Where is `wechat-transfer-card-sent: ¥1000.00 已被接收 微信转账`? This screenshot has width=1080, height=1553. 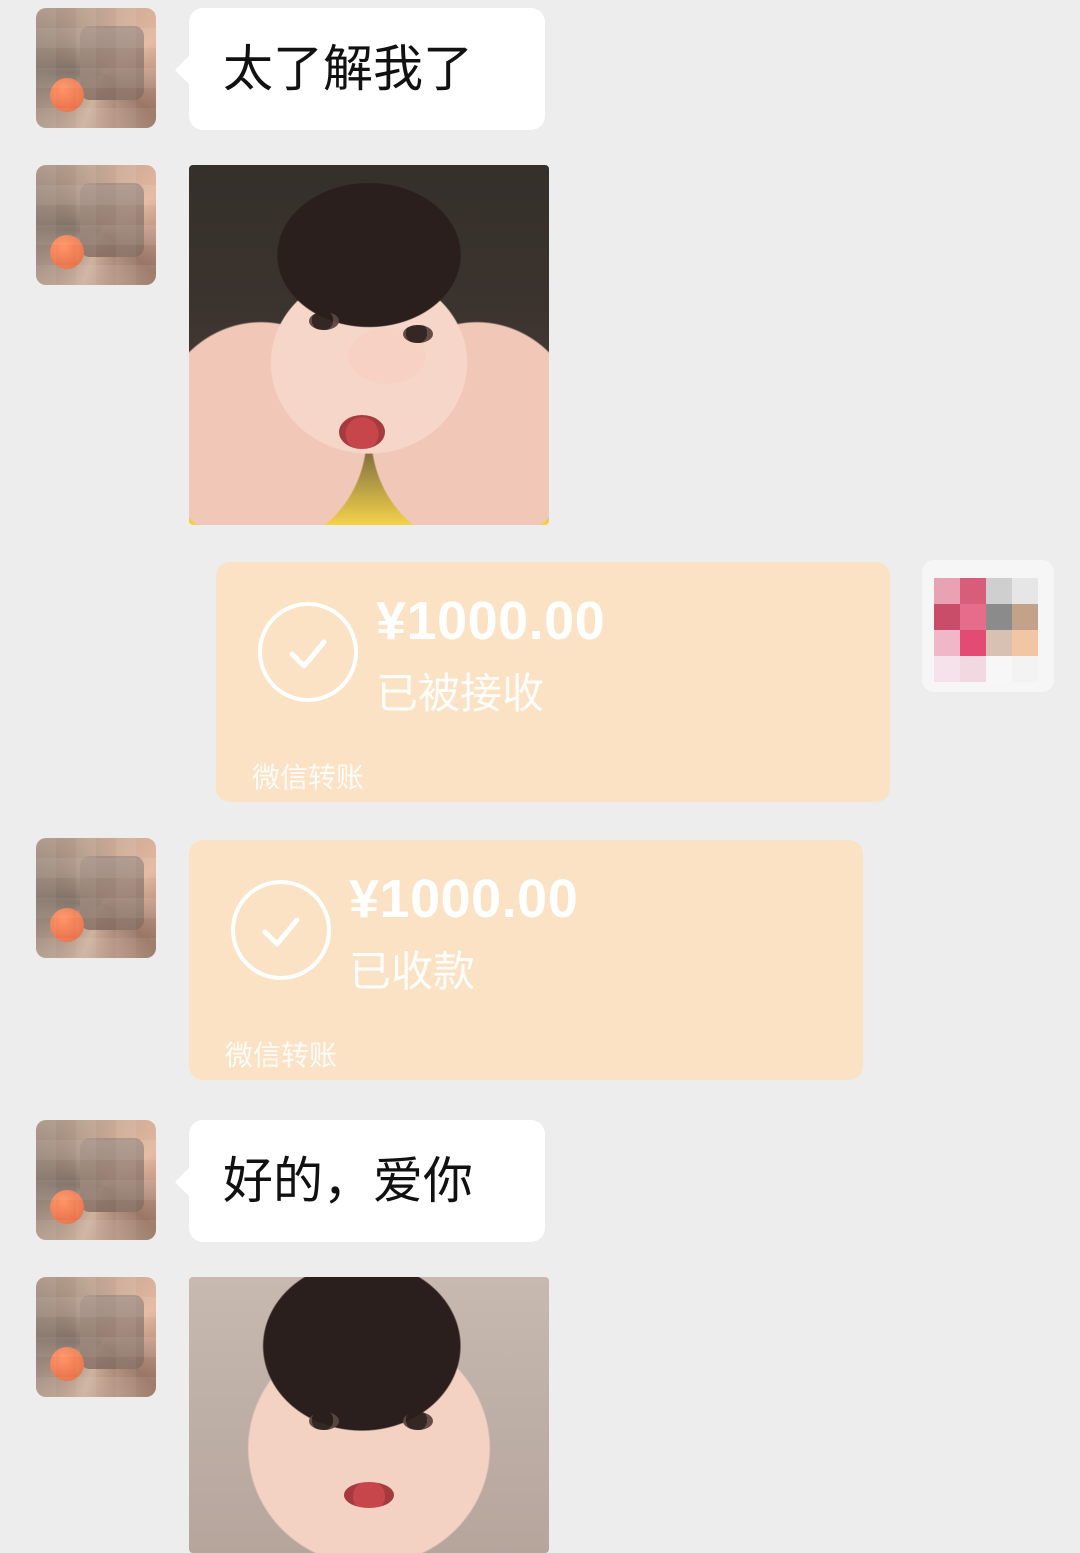 wechat-transfer-card-sent: ¥1000.00 已被接收 微信转账 is located at coordinates (553, 682).